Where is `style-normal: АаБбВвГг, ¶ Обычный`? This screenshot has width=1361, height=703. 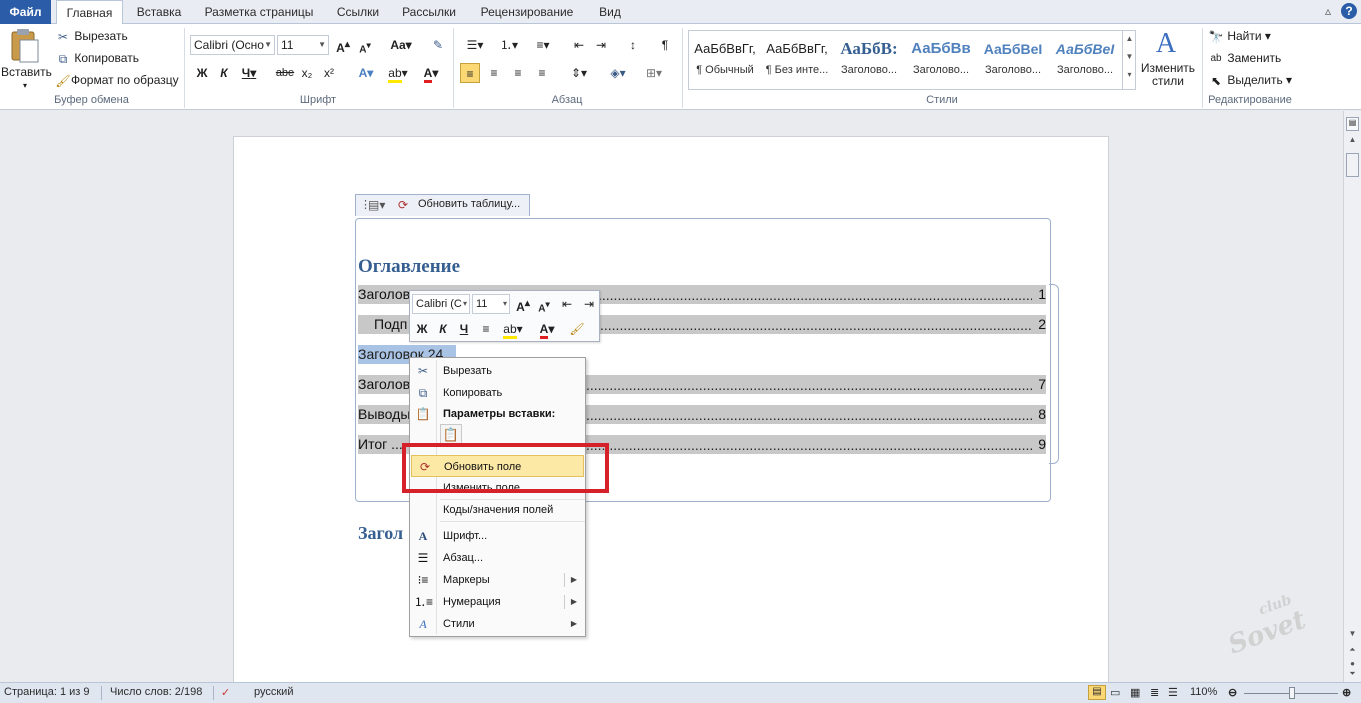 style-normal: АаБбВвГг, ¶ Обычный is located at coordinates (725, 60).